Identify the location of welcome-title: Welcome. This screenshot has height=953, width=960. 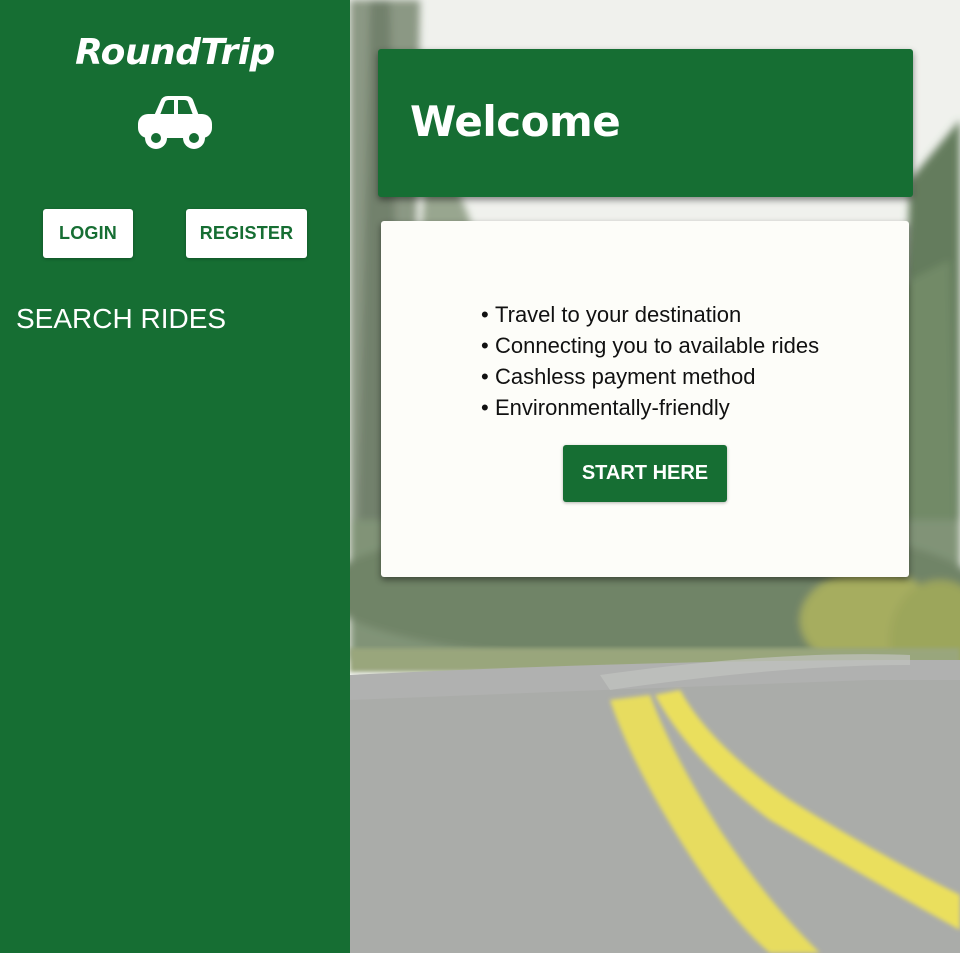
(515, 121).